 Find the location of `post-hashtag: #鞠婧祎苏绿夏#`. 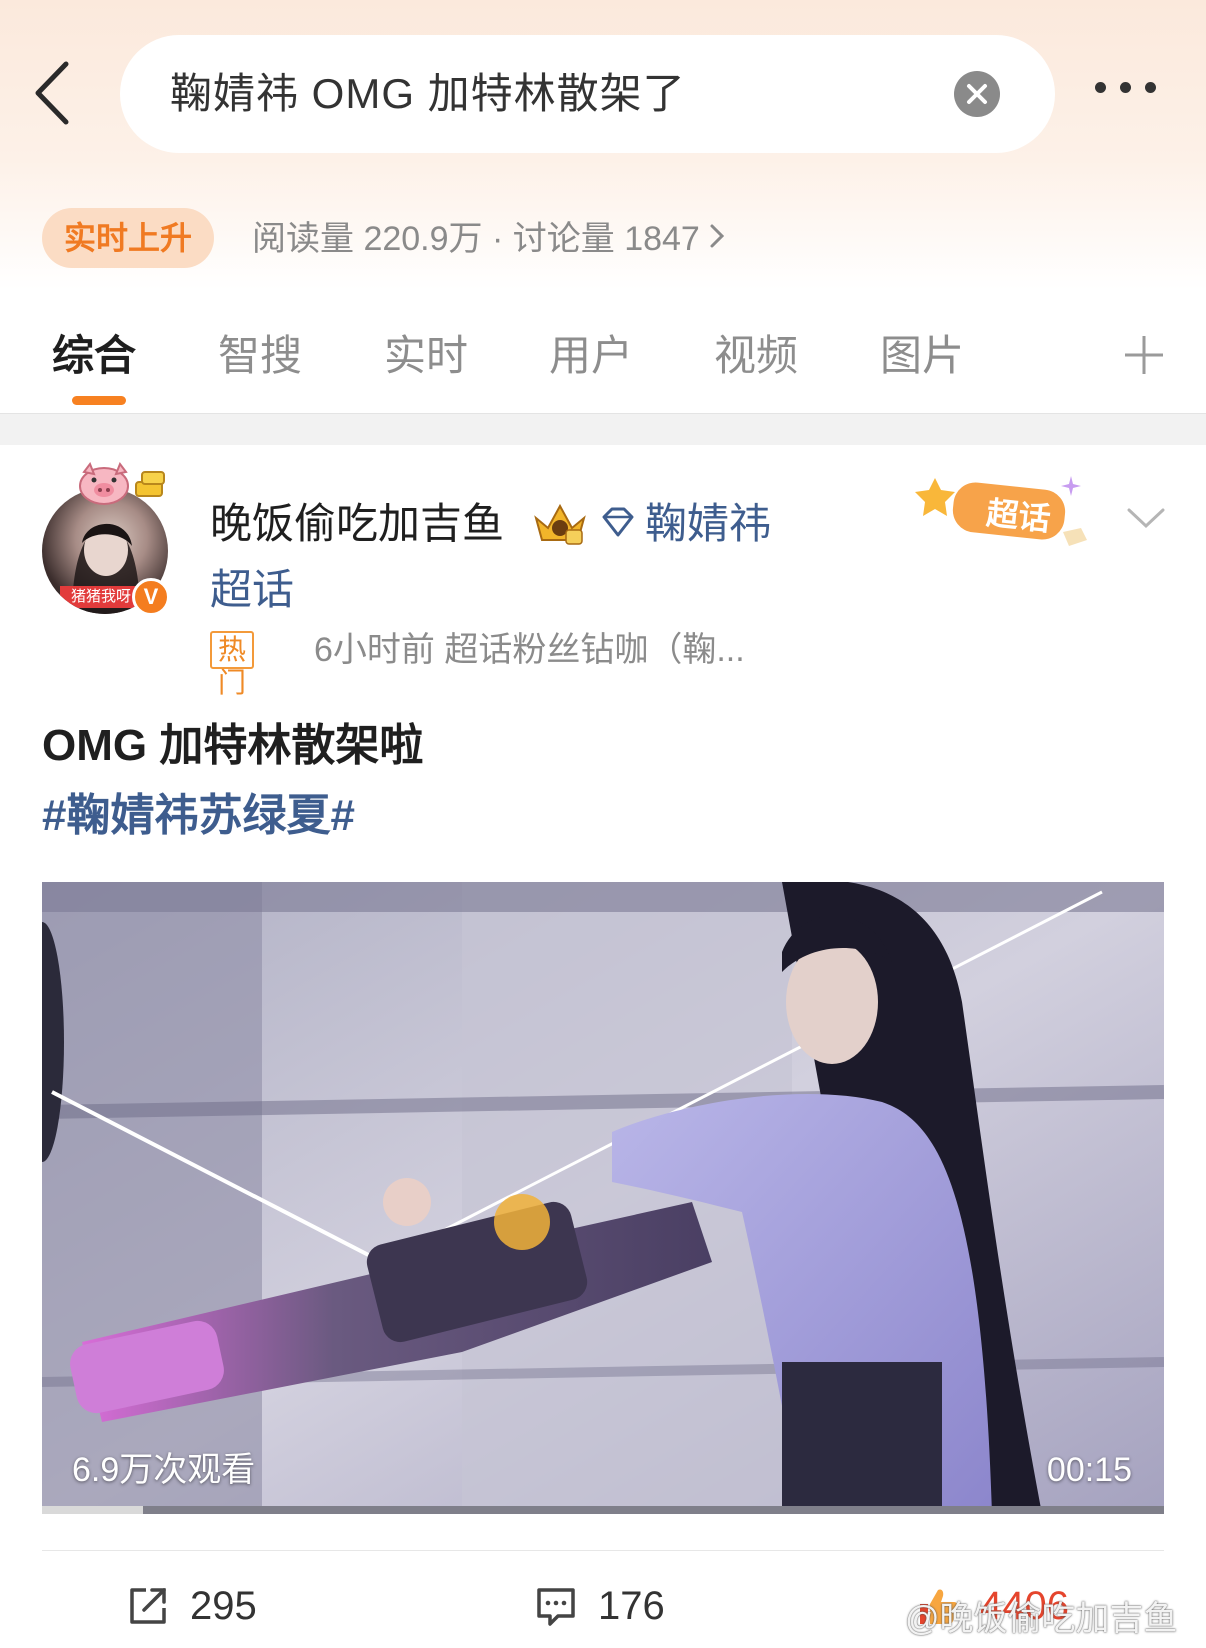

post-hashtag: #鞠婧祎苏绿夏# is located at coordinates (198, 816).